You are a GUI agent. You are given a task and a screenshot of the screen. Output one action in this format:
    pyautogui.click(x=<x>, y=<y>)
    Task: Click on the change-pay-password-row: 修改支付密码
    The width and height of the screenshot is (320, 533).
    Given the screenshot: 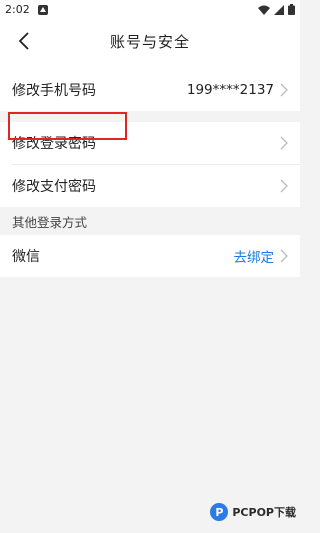 What is the action you would take?
    pyautogui.click(x=150, y=186)
    